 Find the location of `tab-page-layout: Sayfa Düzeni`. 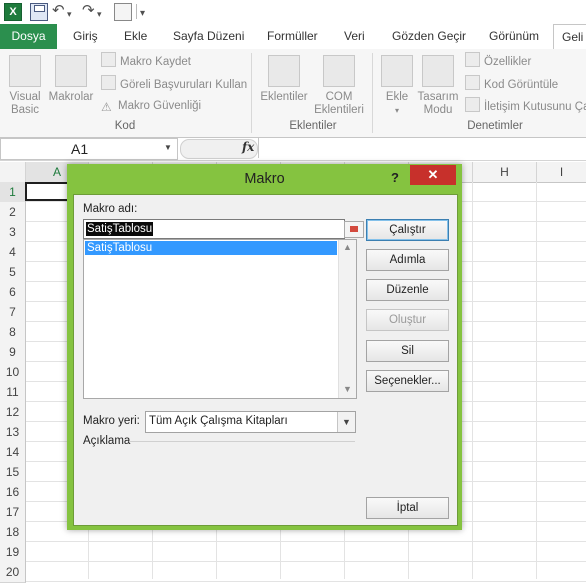

tab-page-layout: Sayfa Düzeni is located at coordinates (208, 36).